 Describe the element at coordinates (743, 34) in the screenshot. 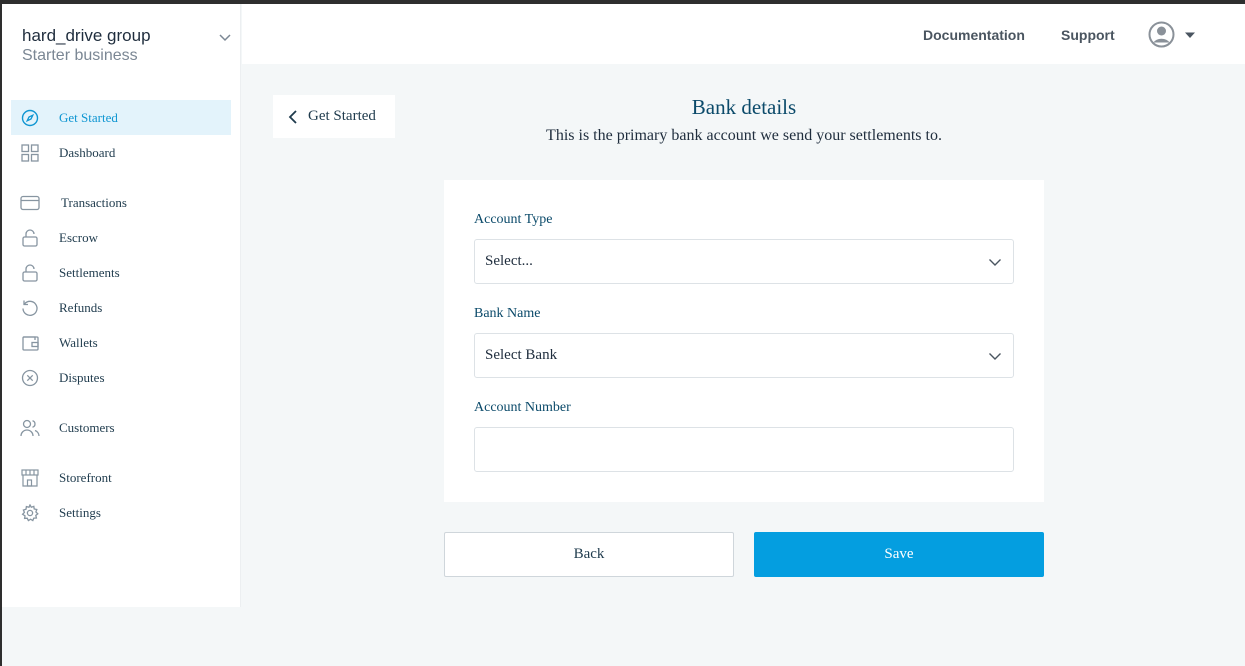

I see `top-header: Documentation Support` at that location.